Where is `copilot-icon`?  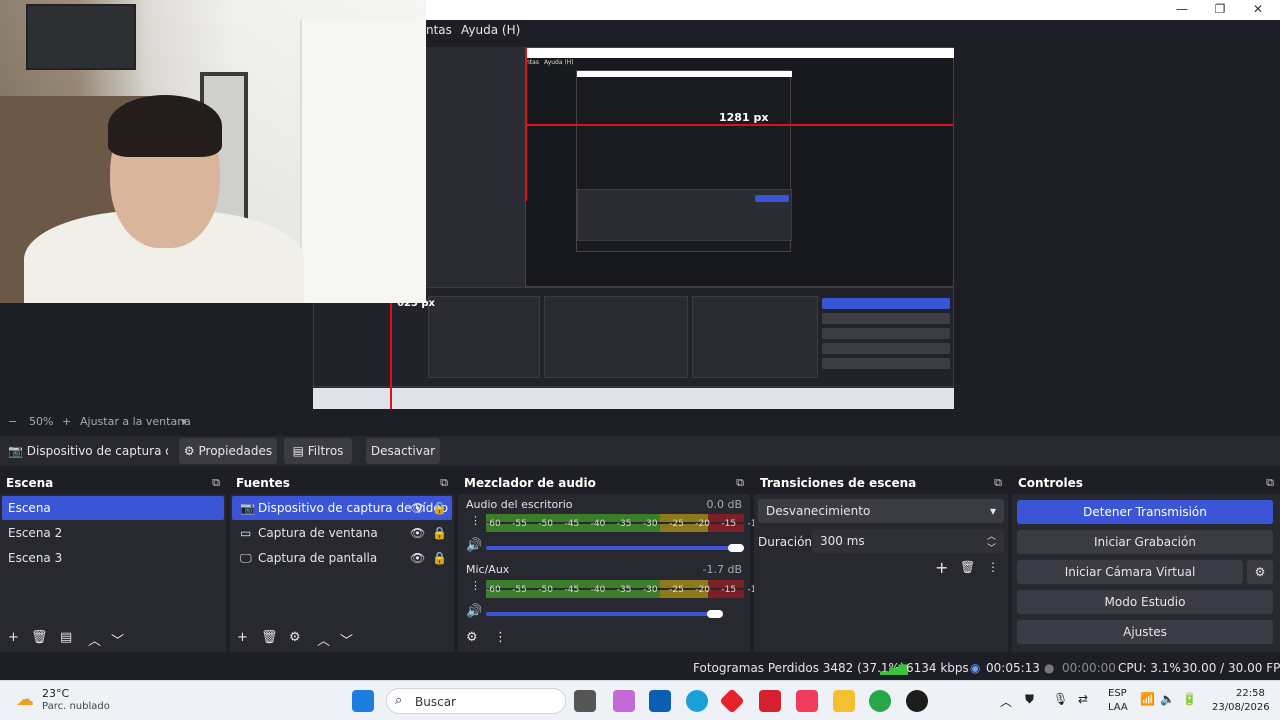
copilot-icon is located at coordinates (624, 701).